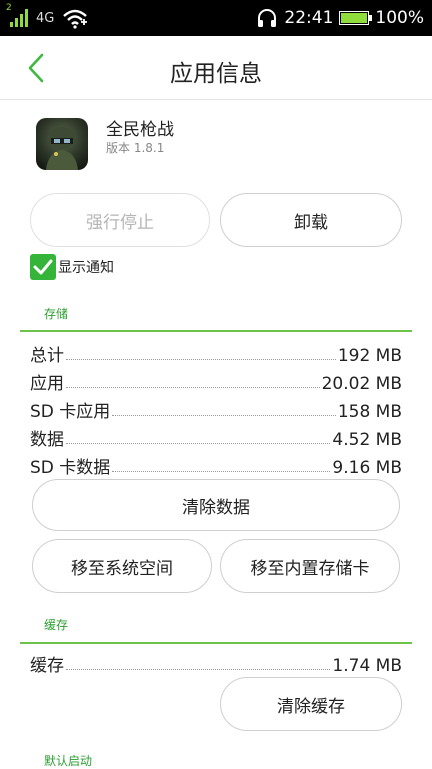 This screenshot has width=432, height=769. Describe the element at coordinates (216, 465) in the screenshot. I see `storage-row-sd-data: SD 卡数据 9.16 MB` at that location.